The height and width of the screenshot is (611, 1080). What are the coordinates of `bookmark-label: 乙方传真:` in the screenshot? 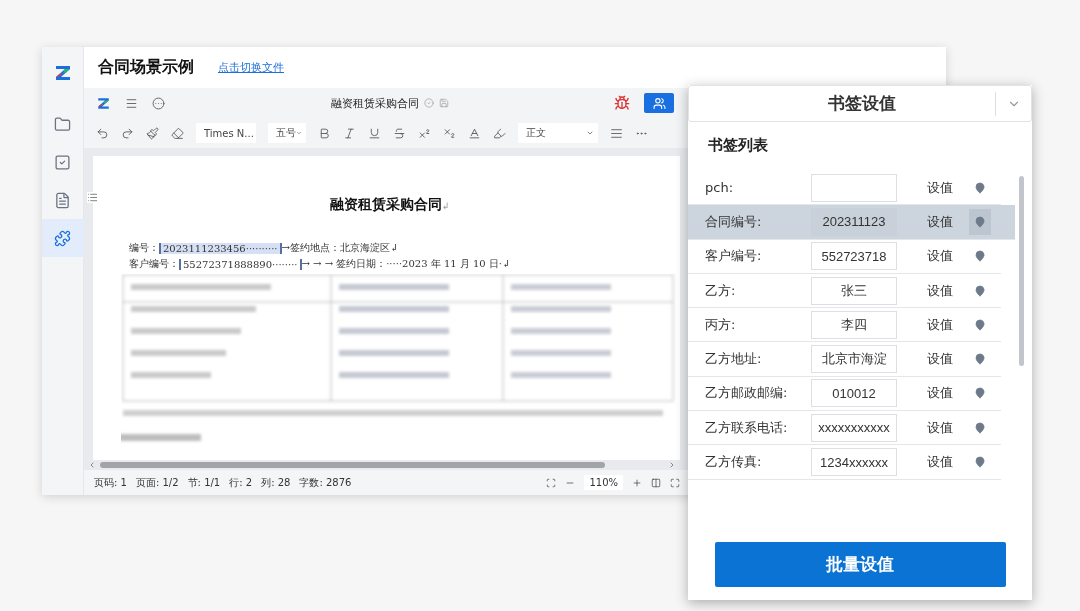 It's located at (734, 462).